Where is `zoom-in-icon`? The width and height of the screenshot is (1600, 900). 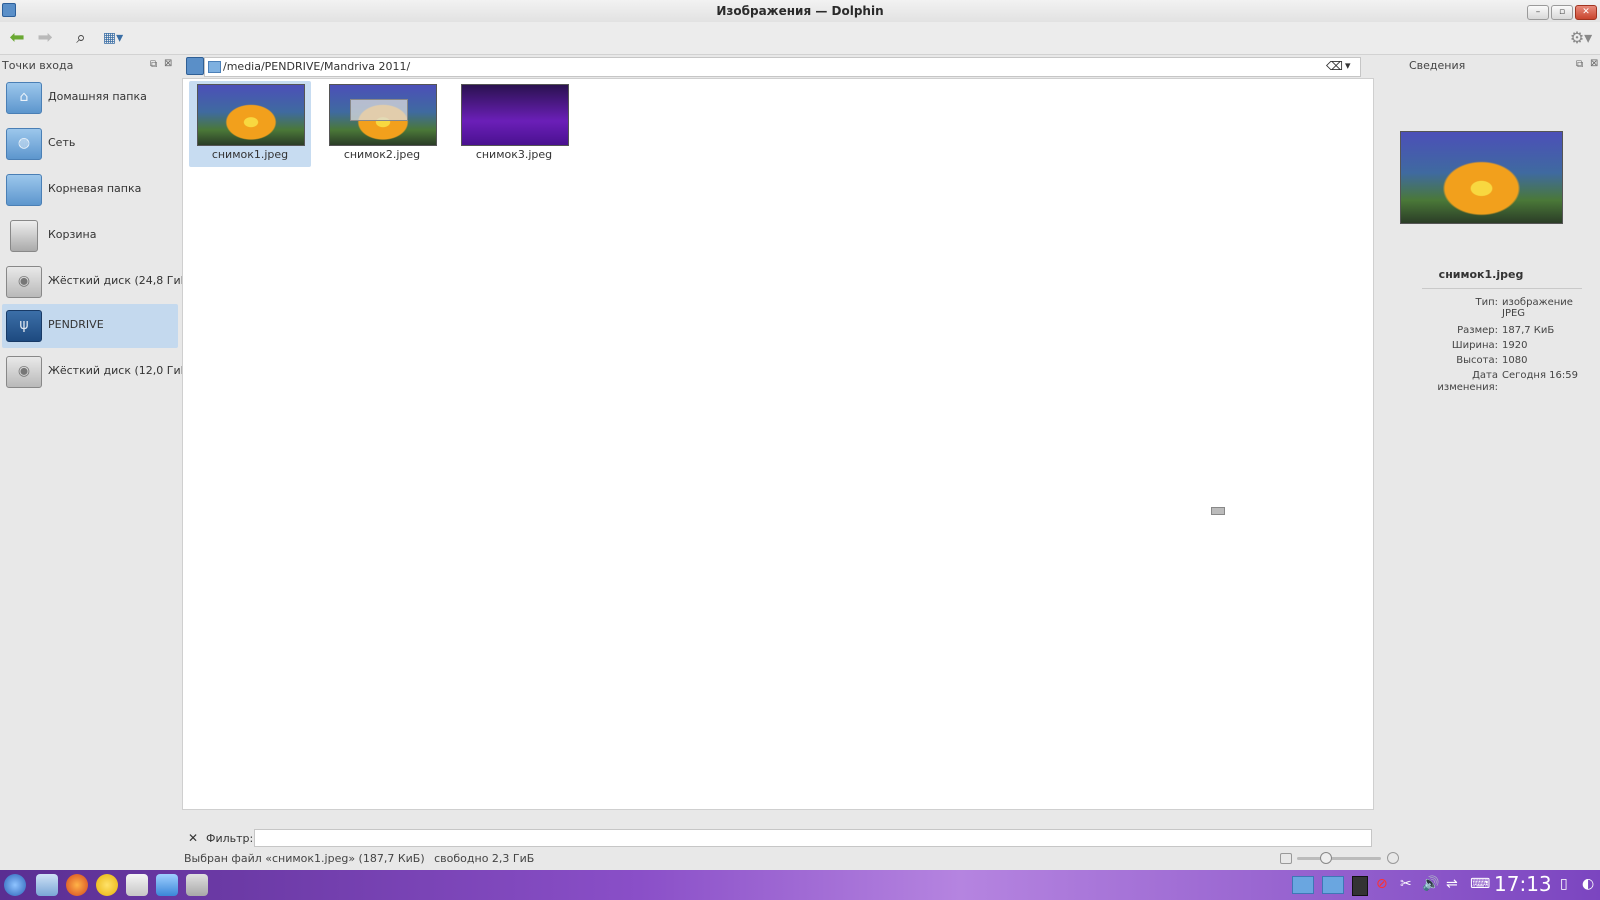
zoom-in-icon is located at coordinates (1393, 858).